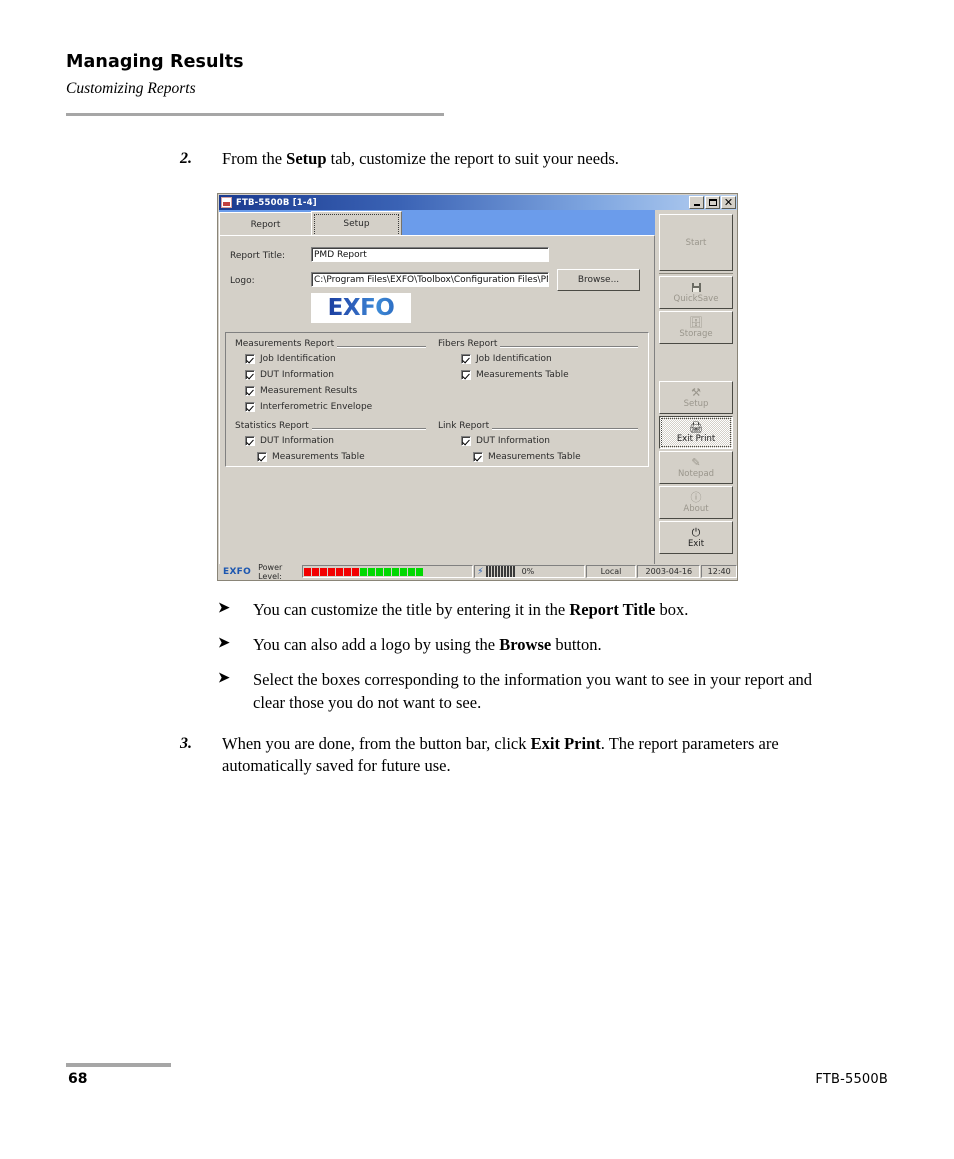 The width and height of the screenshot is (954, 1159). Describe the element at coordinates (361, 307) in the screenshot. I see `exfo-logo: EXFO` at that location.